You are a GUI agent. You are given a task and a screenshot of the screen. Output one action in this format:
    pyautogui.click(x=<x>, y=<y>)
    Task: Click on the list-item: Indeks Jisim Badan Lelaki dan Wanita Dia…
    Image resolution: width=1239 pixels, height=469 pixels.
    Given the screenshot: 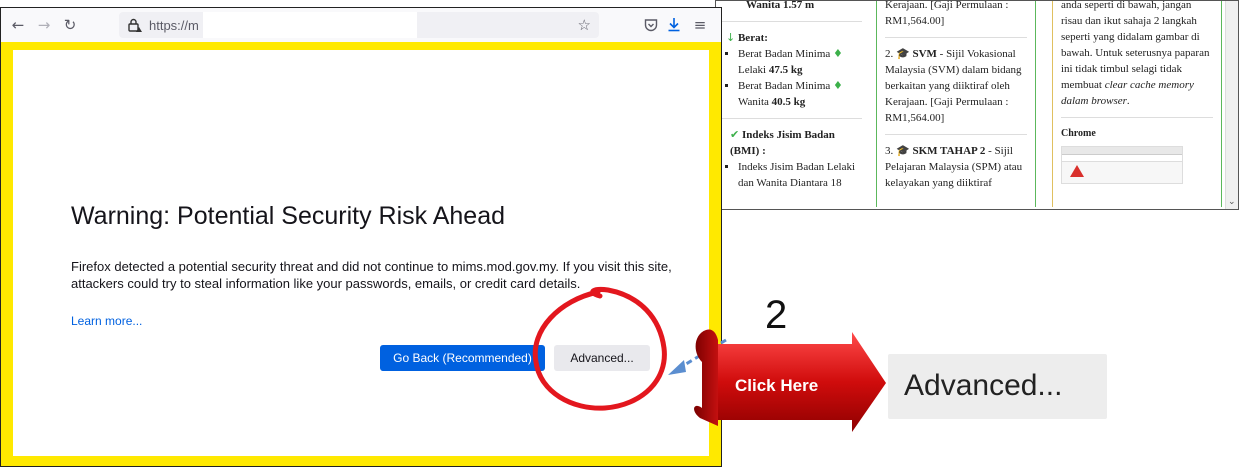 What is the action you would take?
    pyautogui.click(x=802, y=175)
    